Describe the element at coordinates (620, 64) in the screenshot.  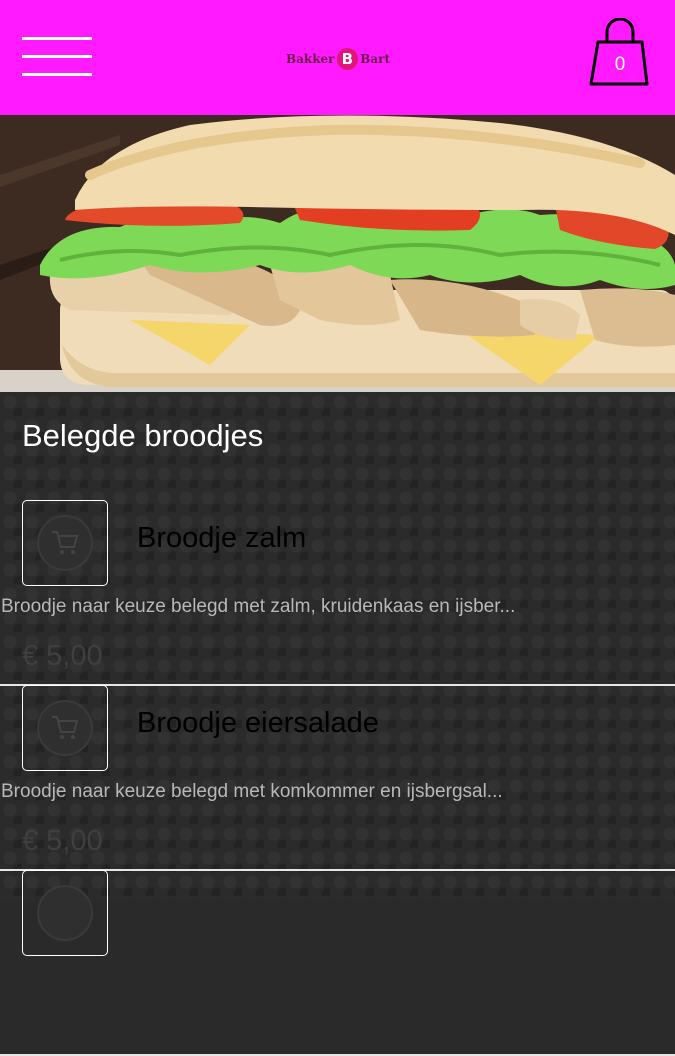
I see `cart-count: 0` at that location.